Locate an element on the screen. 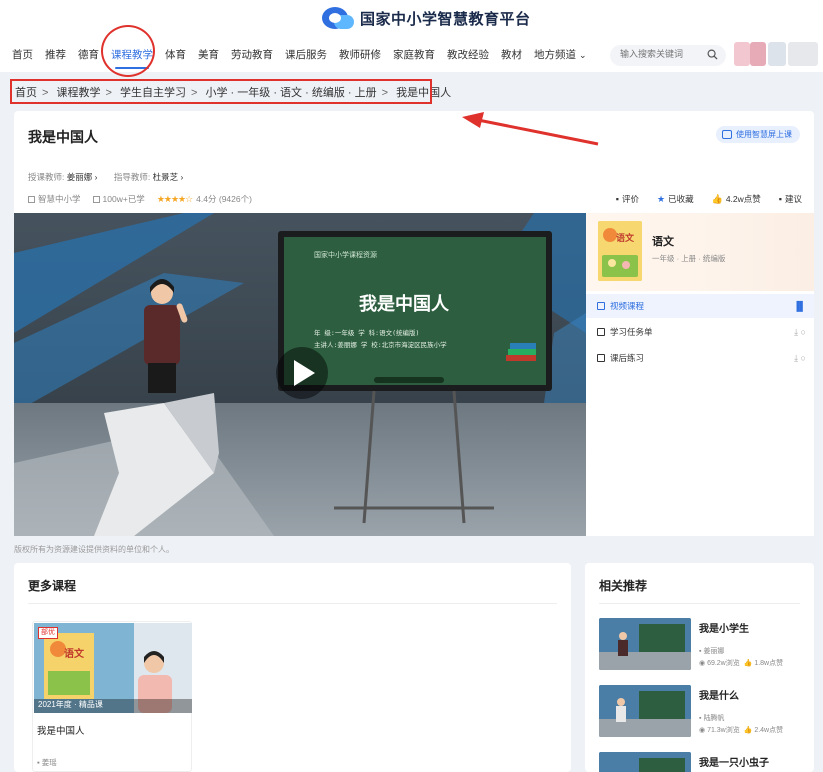 This screenshot has width=823, height=772. related-item: 我是什么 ▪ 陆腾帆 ◉ 71.3w浏览 👍 2.4w点赞 is located at coordinates (699, 712).